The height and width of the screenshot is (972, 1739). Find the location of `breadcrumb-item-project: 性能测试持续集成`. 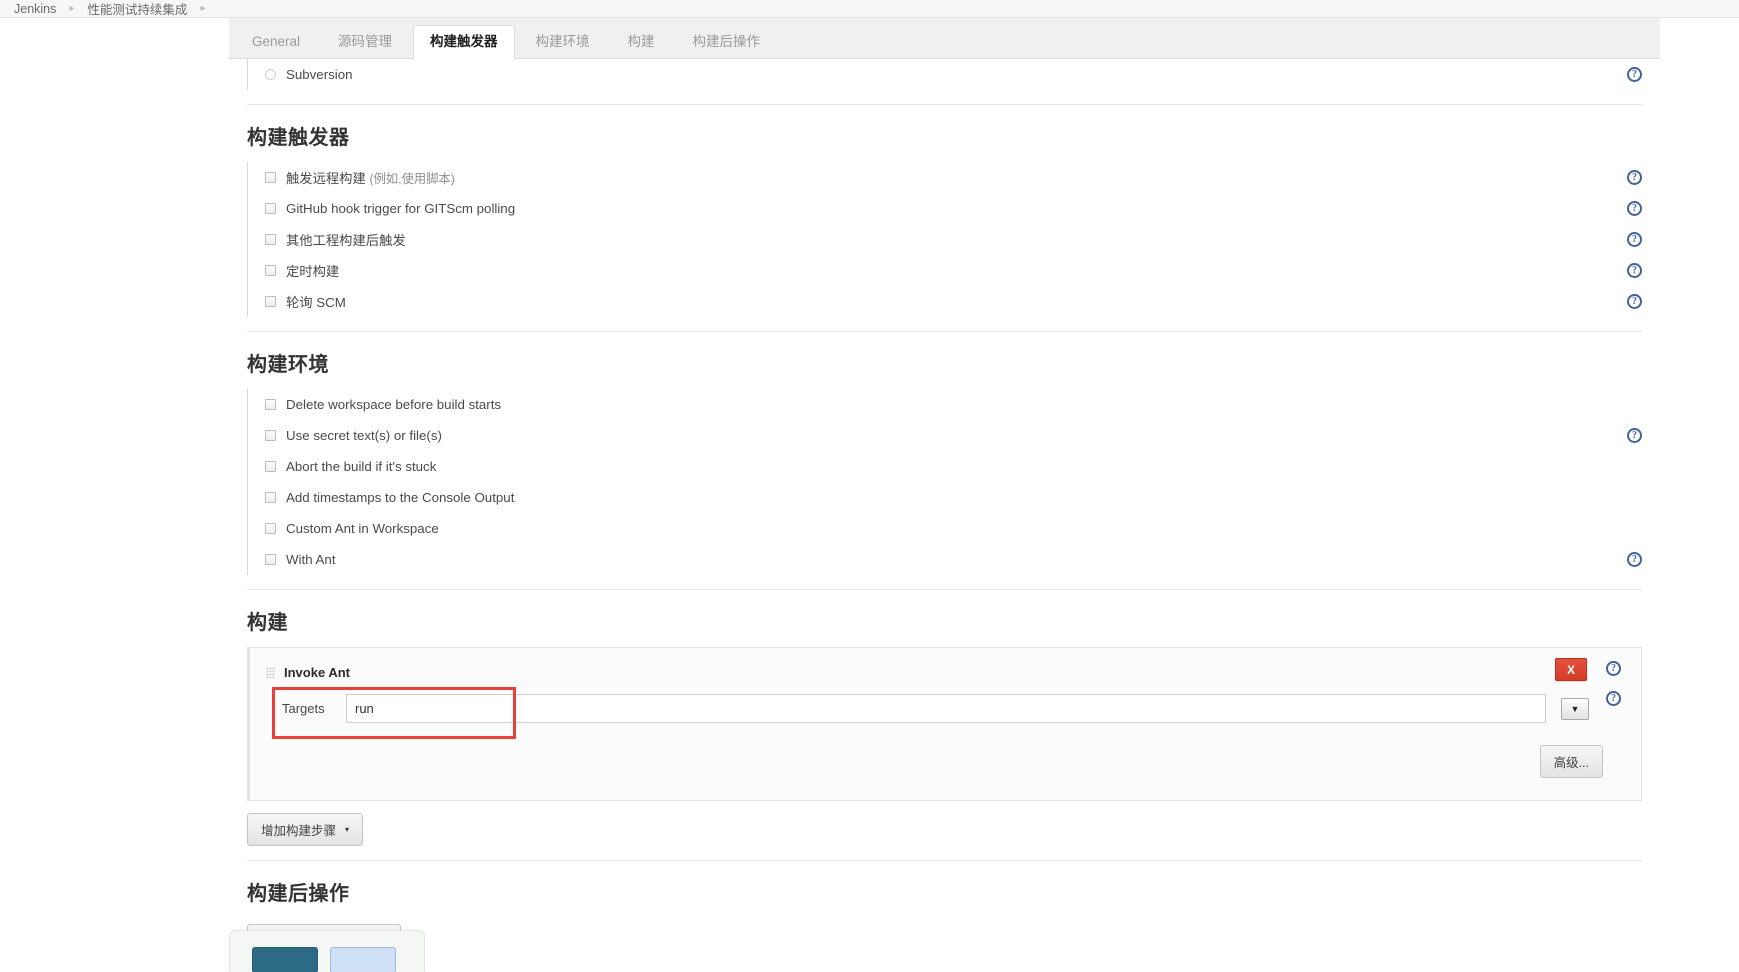

breadcrumb-item-project: 性能测试持续集成 is located at coordinates (137, 9).